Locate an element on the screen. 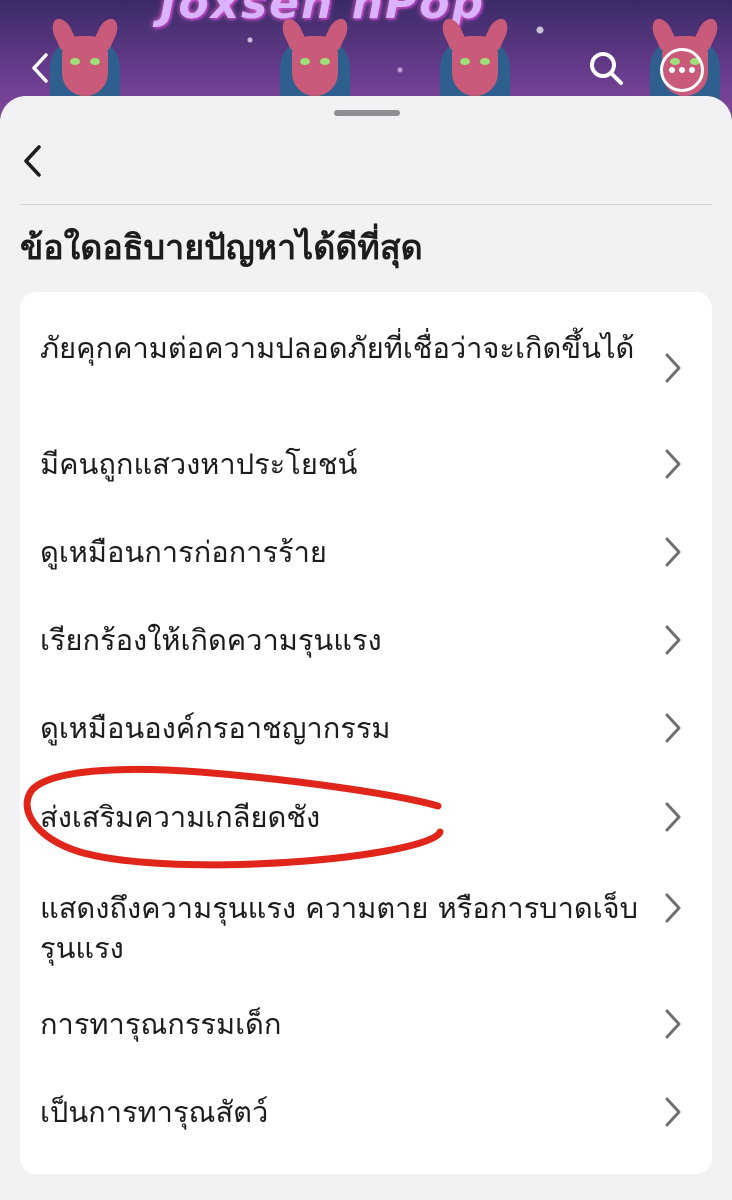 The height and width of the screenshot is (1200, 732). more-icon is located at coordinates (682, 70).